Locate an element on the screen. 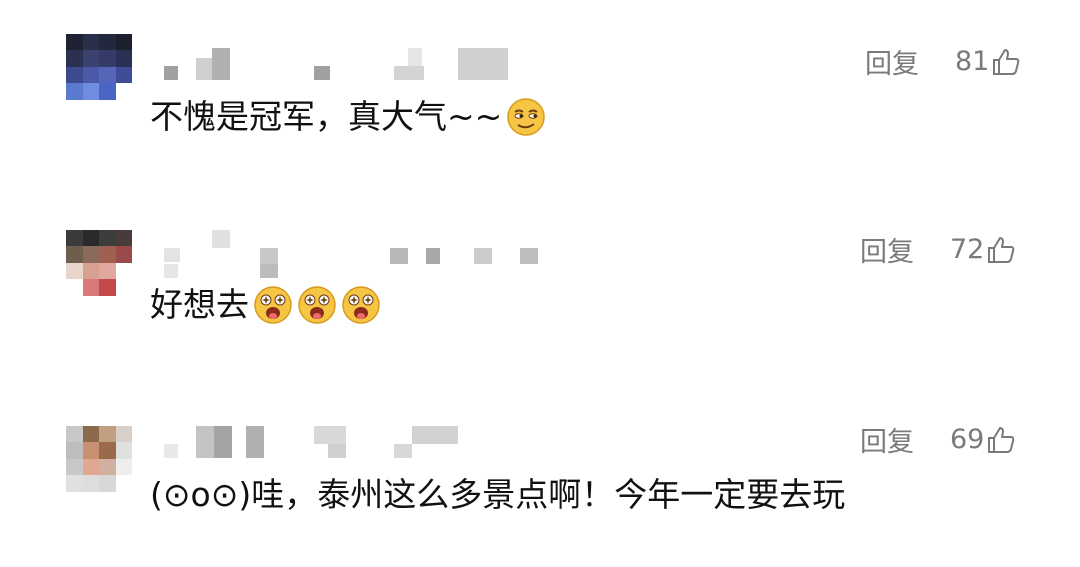 The width and height of the screenshot is (1080, 567). like-count: 69 is located at coordinates (967, 439).